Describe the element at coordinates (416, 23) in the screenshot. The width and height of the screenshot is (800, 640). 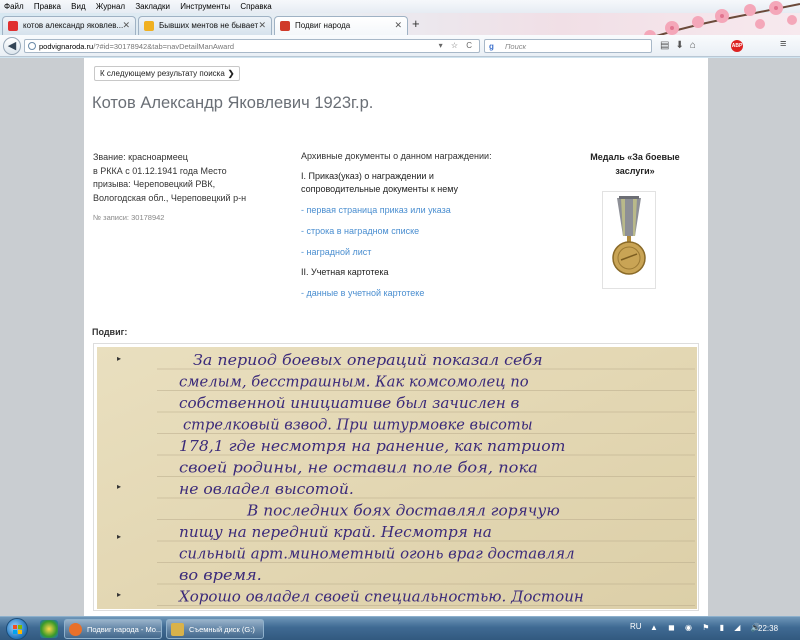
I see `new-tab-button: +` at that location.